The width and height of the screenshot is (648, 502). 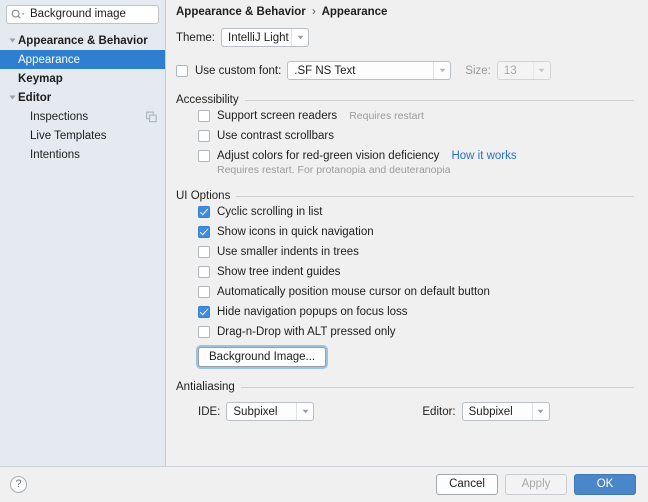 What do you see at coordinates (68, 135) in the screenshot?
I see `sidebar-item-label: Live Templates` at bounding box center [68, 135].